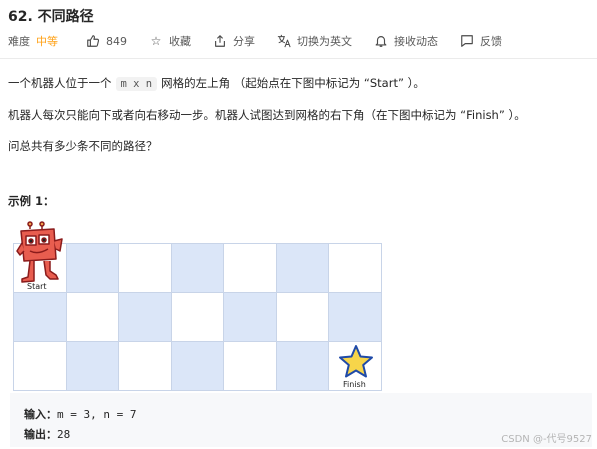 The width and height of the screenshot is (597, 449). What do you see at coordinates (19, 41) in the screenshot?
I see `difficulty-label: 难度` at bounding box center [19, 41].